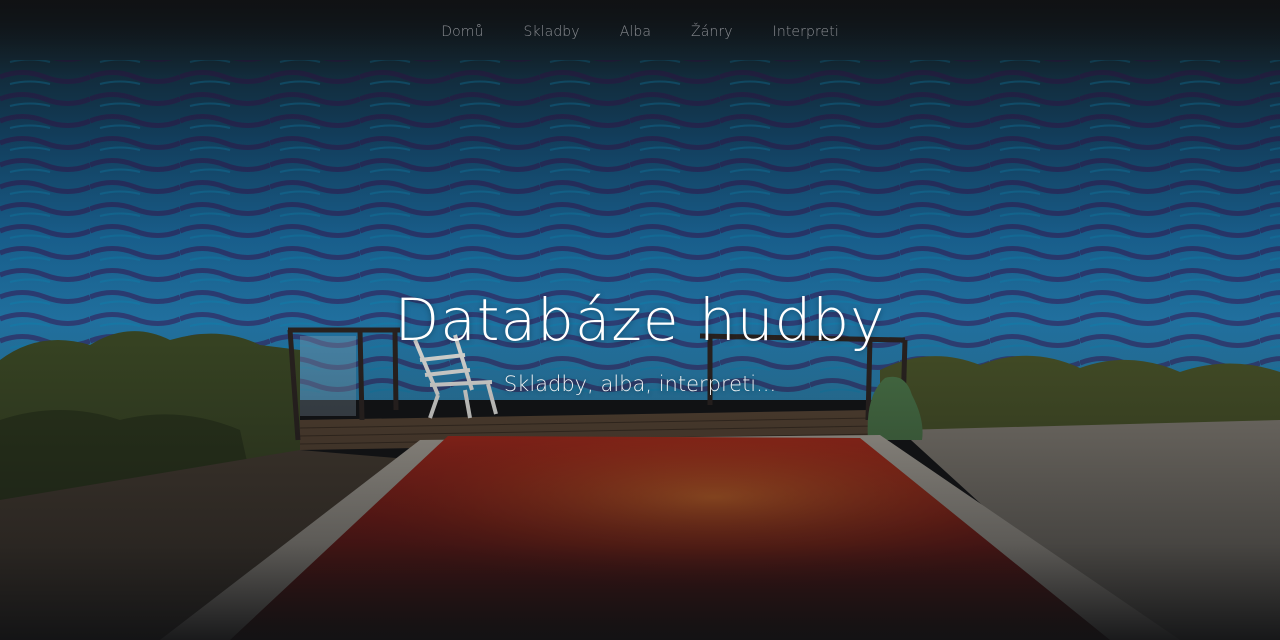  Describe the element at coordinates (462, 32) in the screenshot. I see `nav-item-home: Domů` at that location.